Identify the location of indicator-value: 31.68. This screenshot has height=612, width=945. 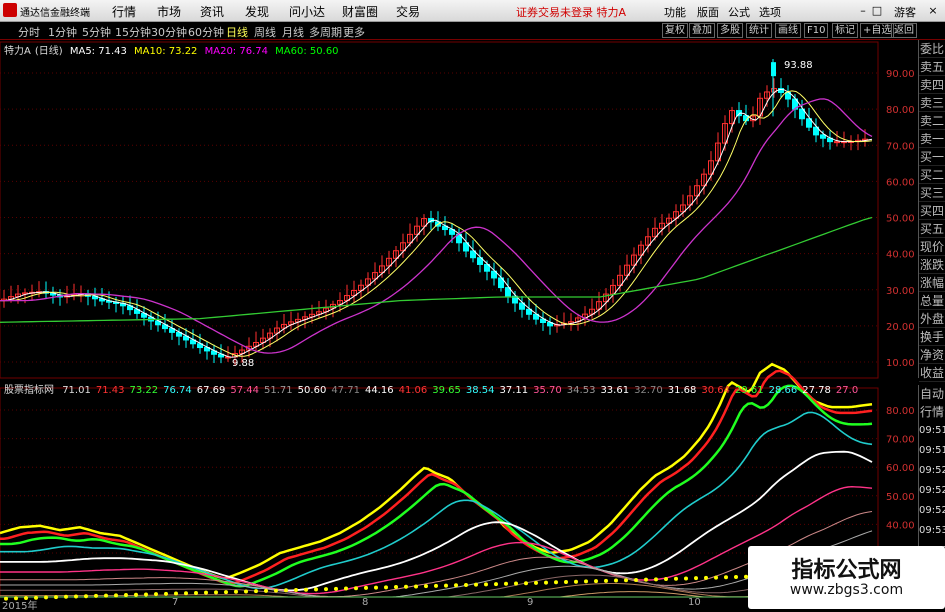
(682, 390).